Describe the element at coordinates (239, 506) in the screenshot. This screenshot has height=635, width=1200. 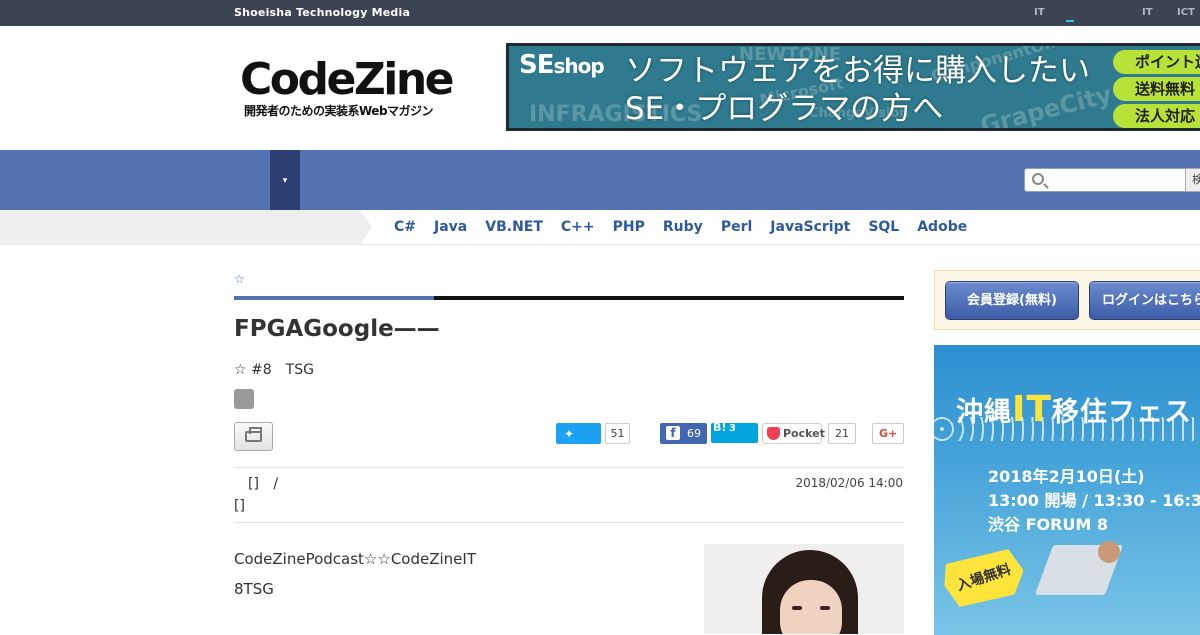
I see `article-author-role: []` at that location.